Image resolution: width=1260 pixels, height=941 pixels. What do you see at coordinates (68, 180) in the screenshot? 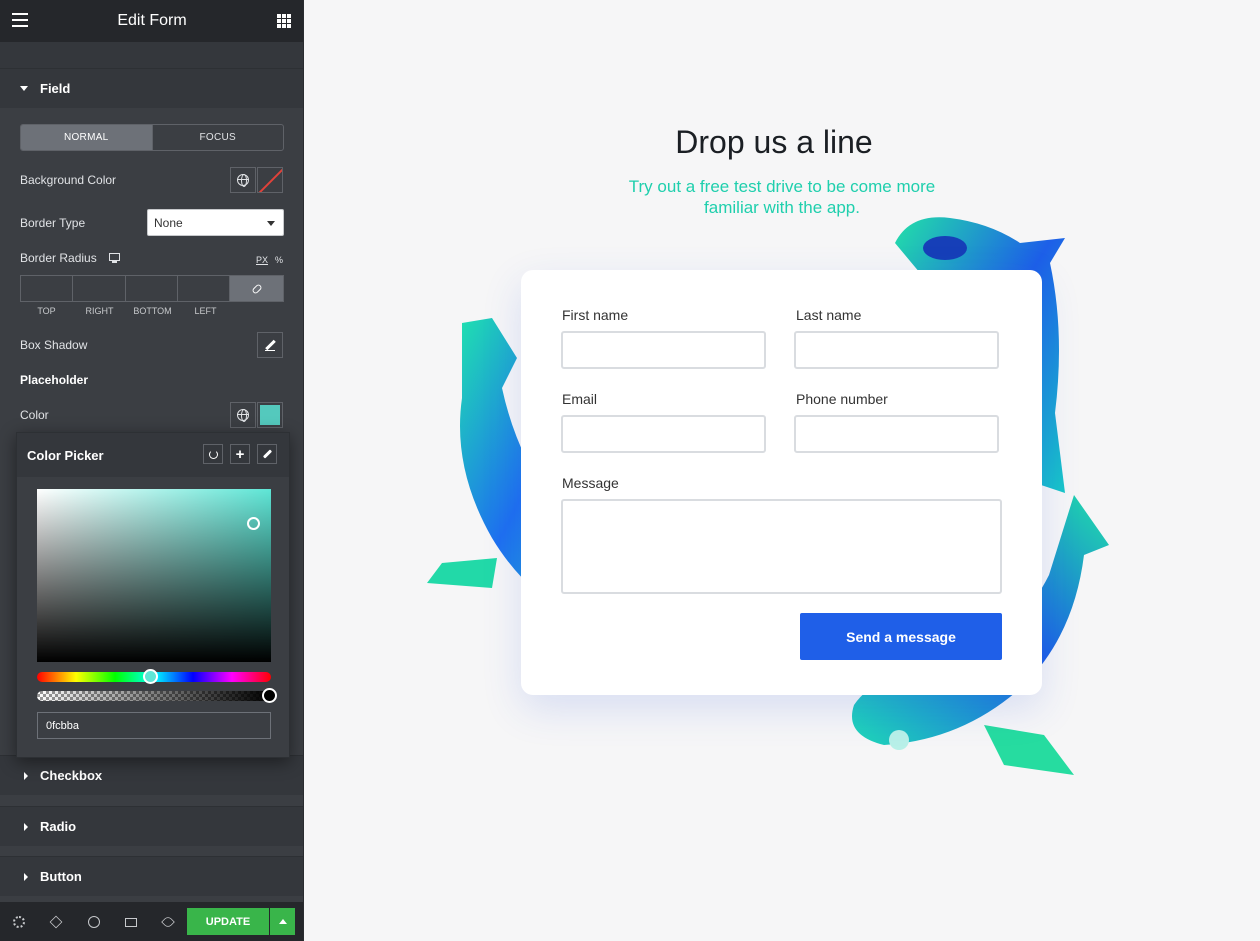
I see `background-color-label: Background Color` at bounding box center [68, 180].